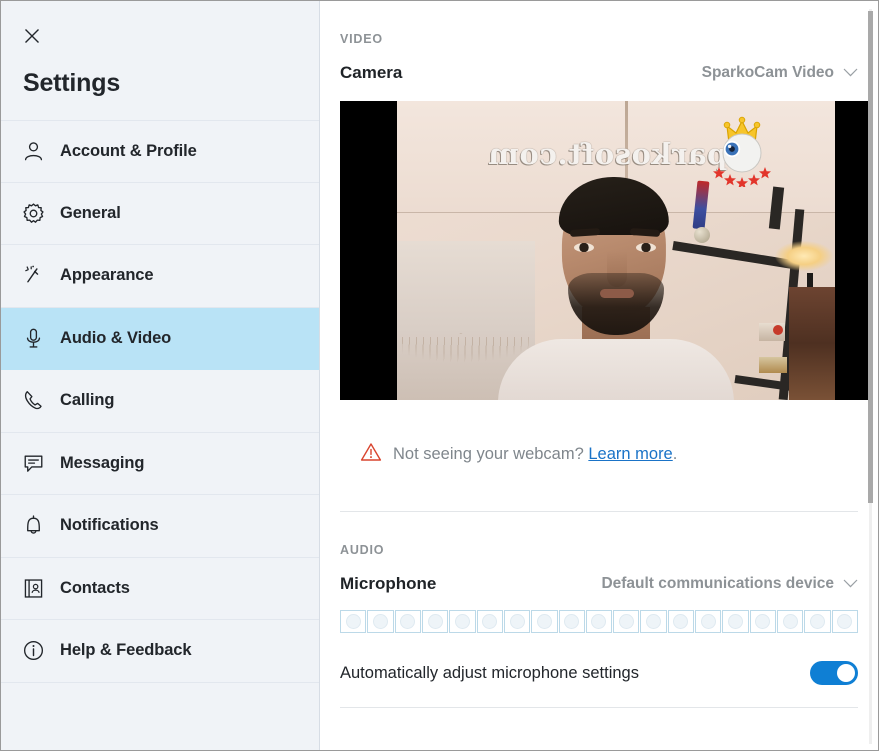 The image size is (879, 751). Describe the element at coordinates (701, 205) in the screenshot. I see `preview-medal-ribbon` at that location.